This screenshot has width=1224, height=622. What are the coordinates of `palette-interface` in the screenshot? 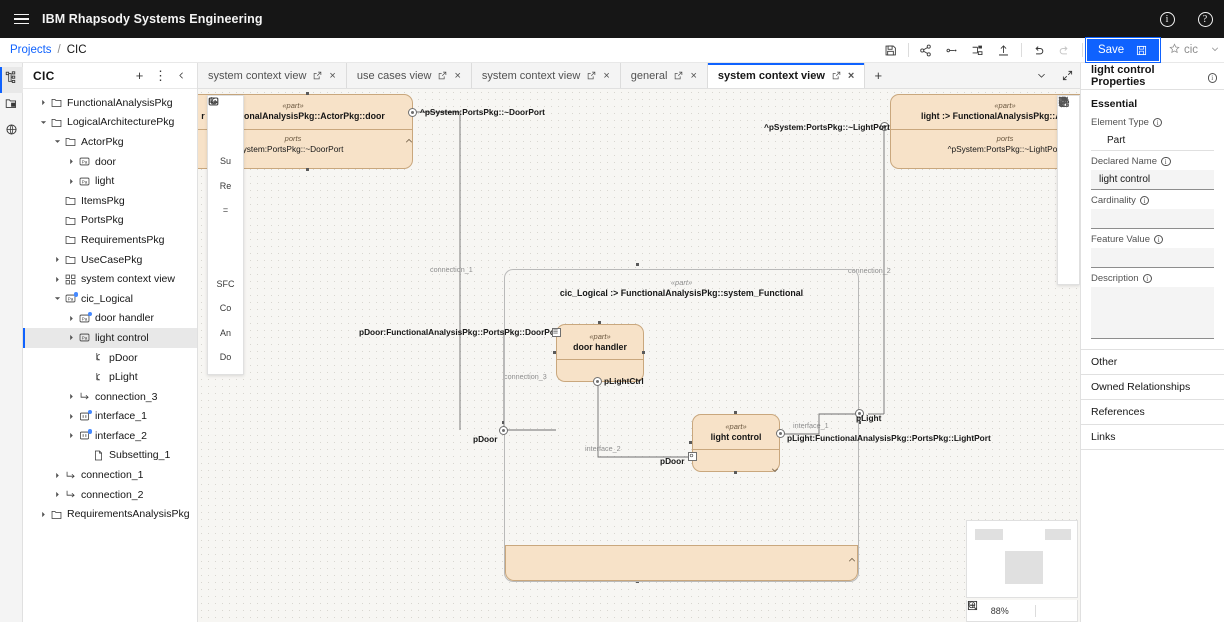 It's located at (225, 184).